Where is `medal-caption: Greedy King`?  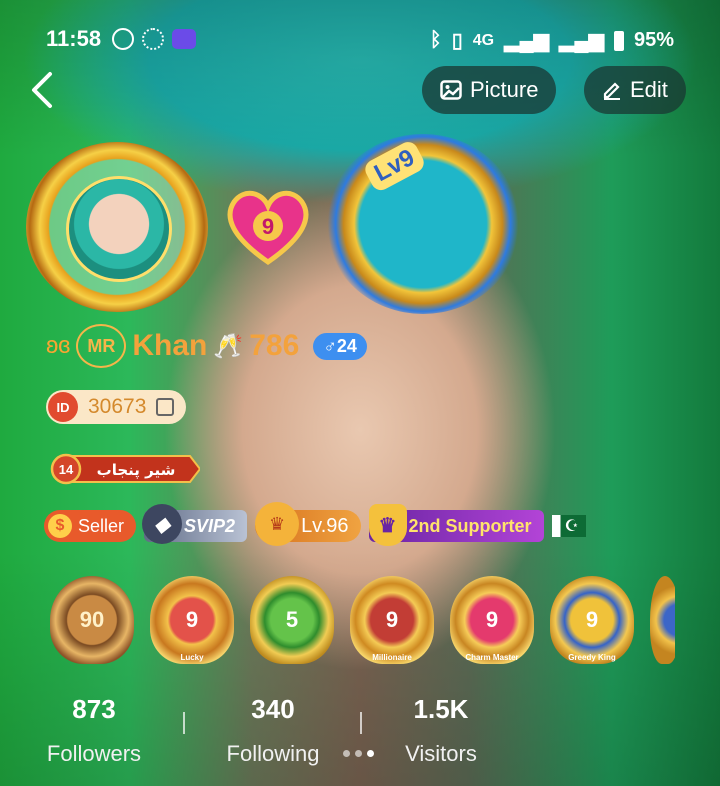
medal-caption: Greedy King is located at coordinates (592, 657).